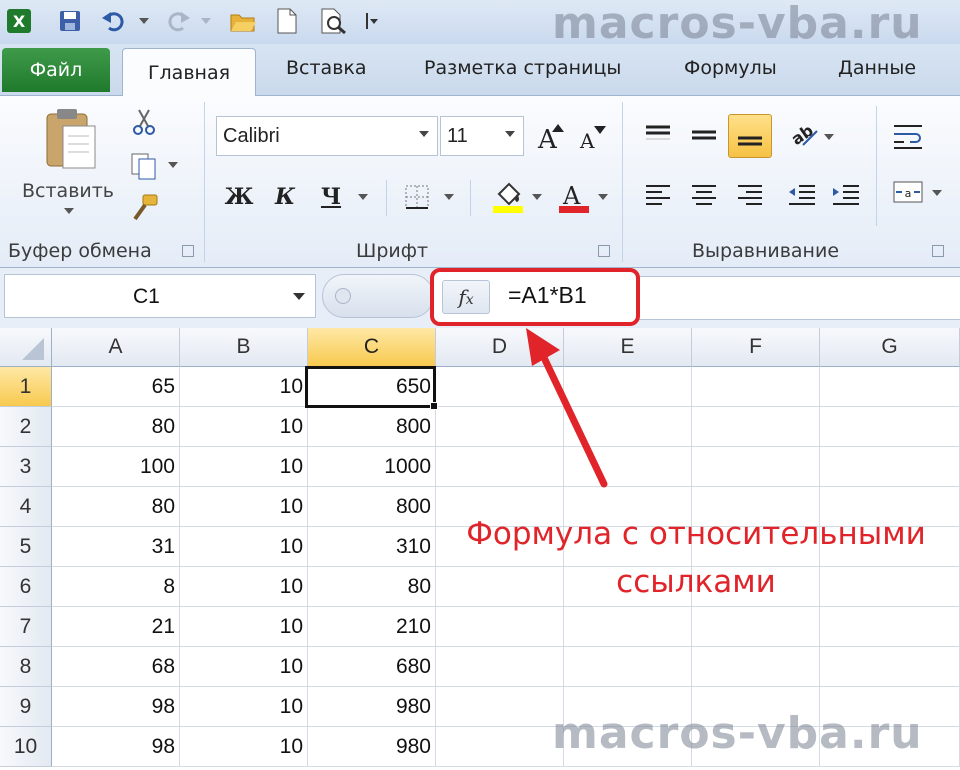 The height and width of the screenshot is (770, 960). What do you see at coordinates (372, 507) in the screenshot?
I see `cell-c: 800` at bounding box center [372, 507].